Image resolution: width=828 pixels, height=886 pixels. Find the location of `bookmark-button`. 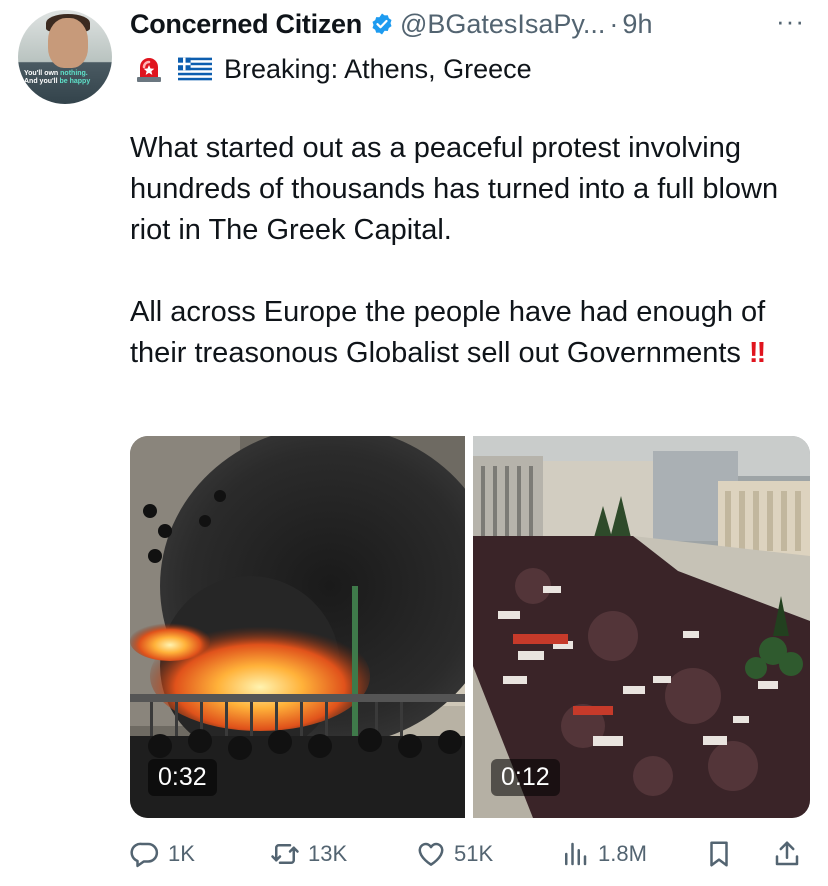

bookmark-button is located at coordinates (719, 854).